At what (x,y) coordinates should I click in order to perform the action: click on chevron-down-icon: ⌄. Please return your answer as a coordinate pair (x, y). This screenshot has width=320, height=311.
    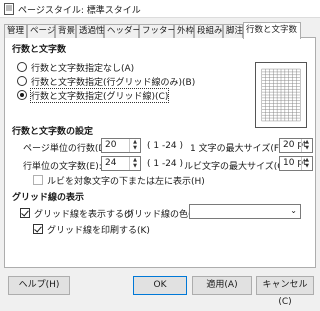
    Looking at the image, I should click on (293, 210).